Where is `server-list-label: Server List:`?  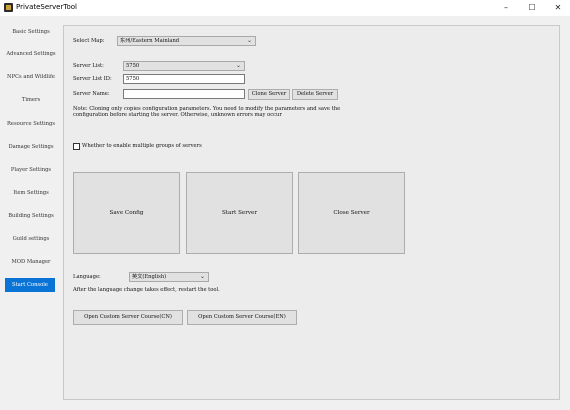 server-list-label: Server List: is located at coordinates (88, 66).